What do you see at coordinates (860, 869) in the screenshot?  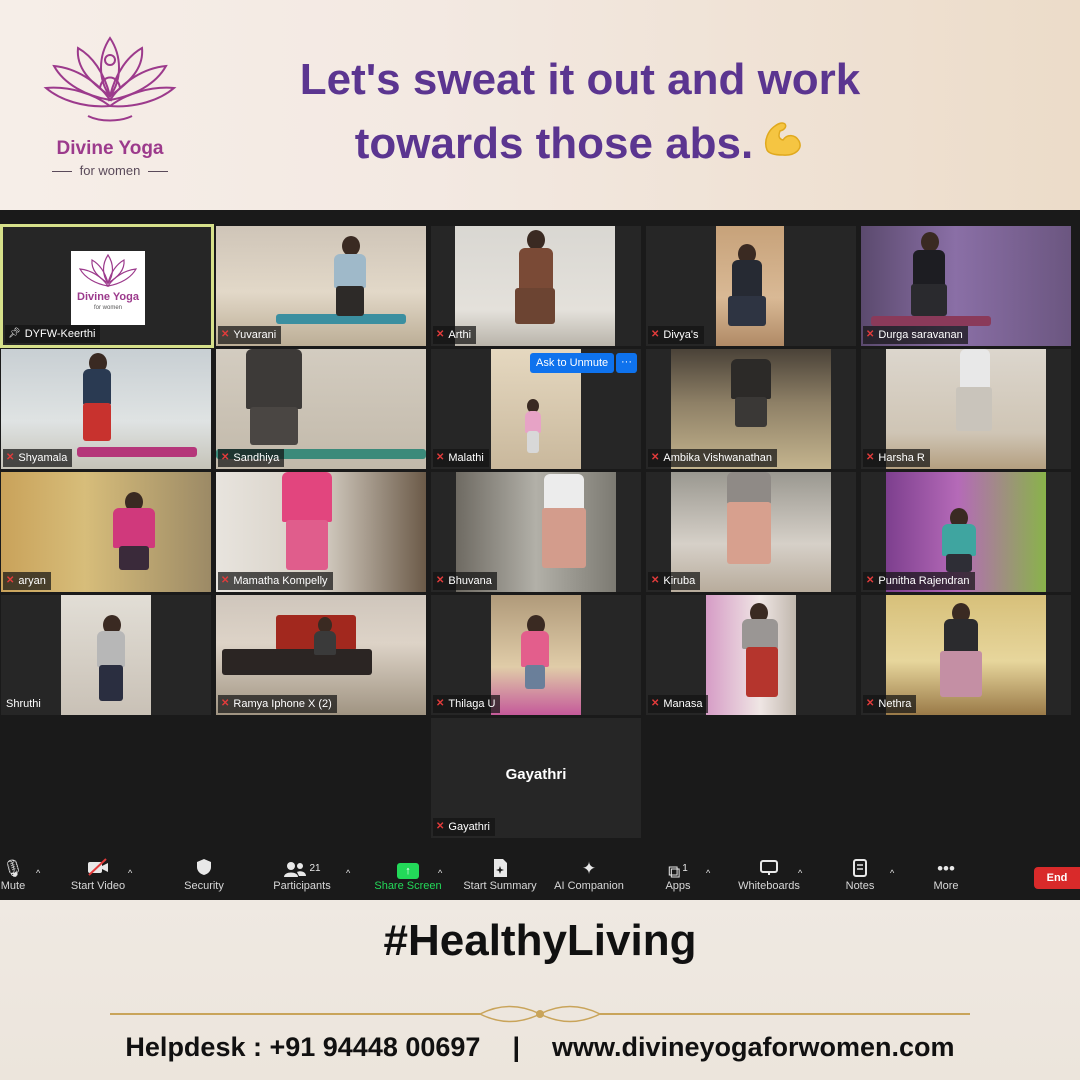 I see `notes-icon` at bounding box center [860, 869].